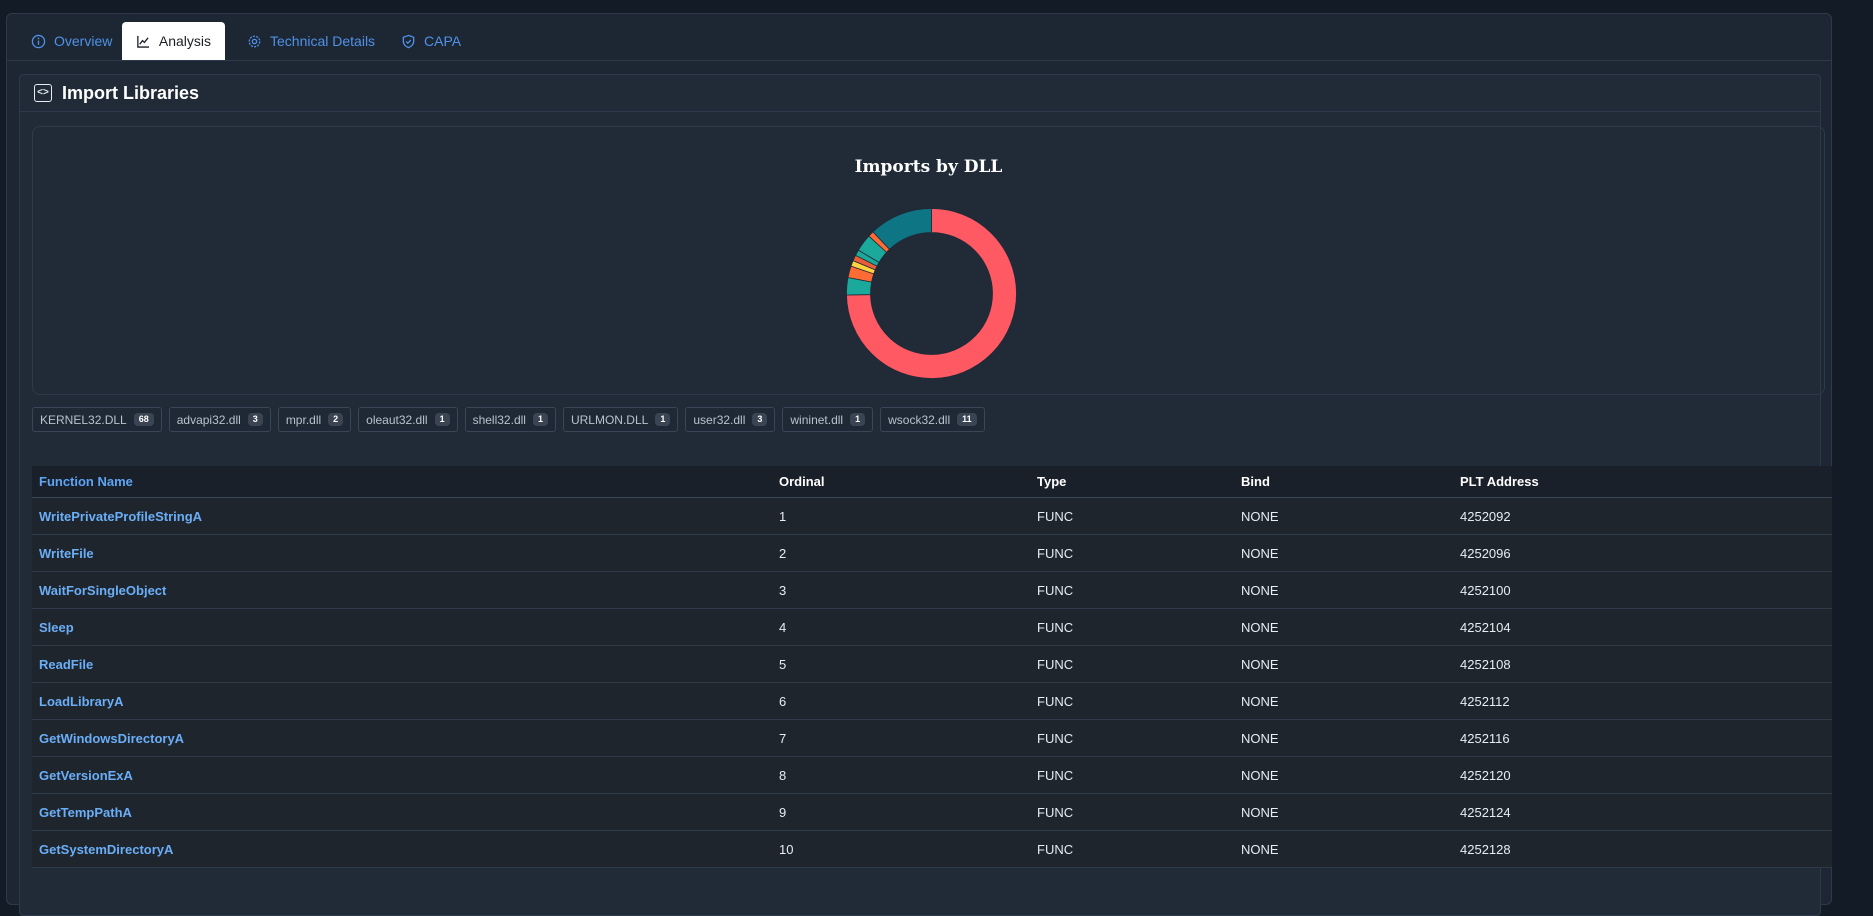  Describe the element at coordinates (402, 849) in the screenshot. I see `function-name-cell: GetSystemDirectoryA` at that location.